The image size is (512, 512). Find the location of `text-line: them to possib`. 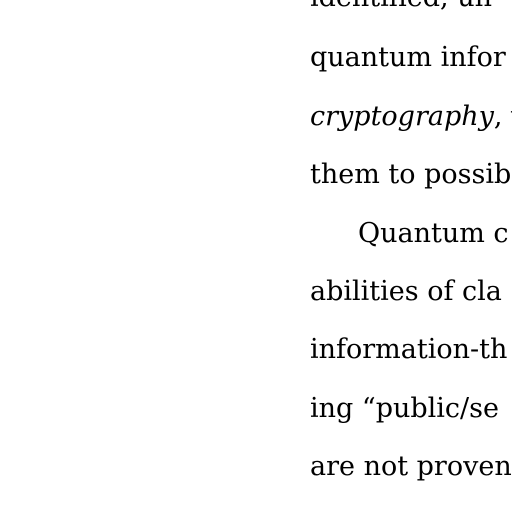

text-line: them to possib is located at coordinates (411, 174).